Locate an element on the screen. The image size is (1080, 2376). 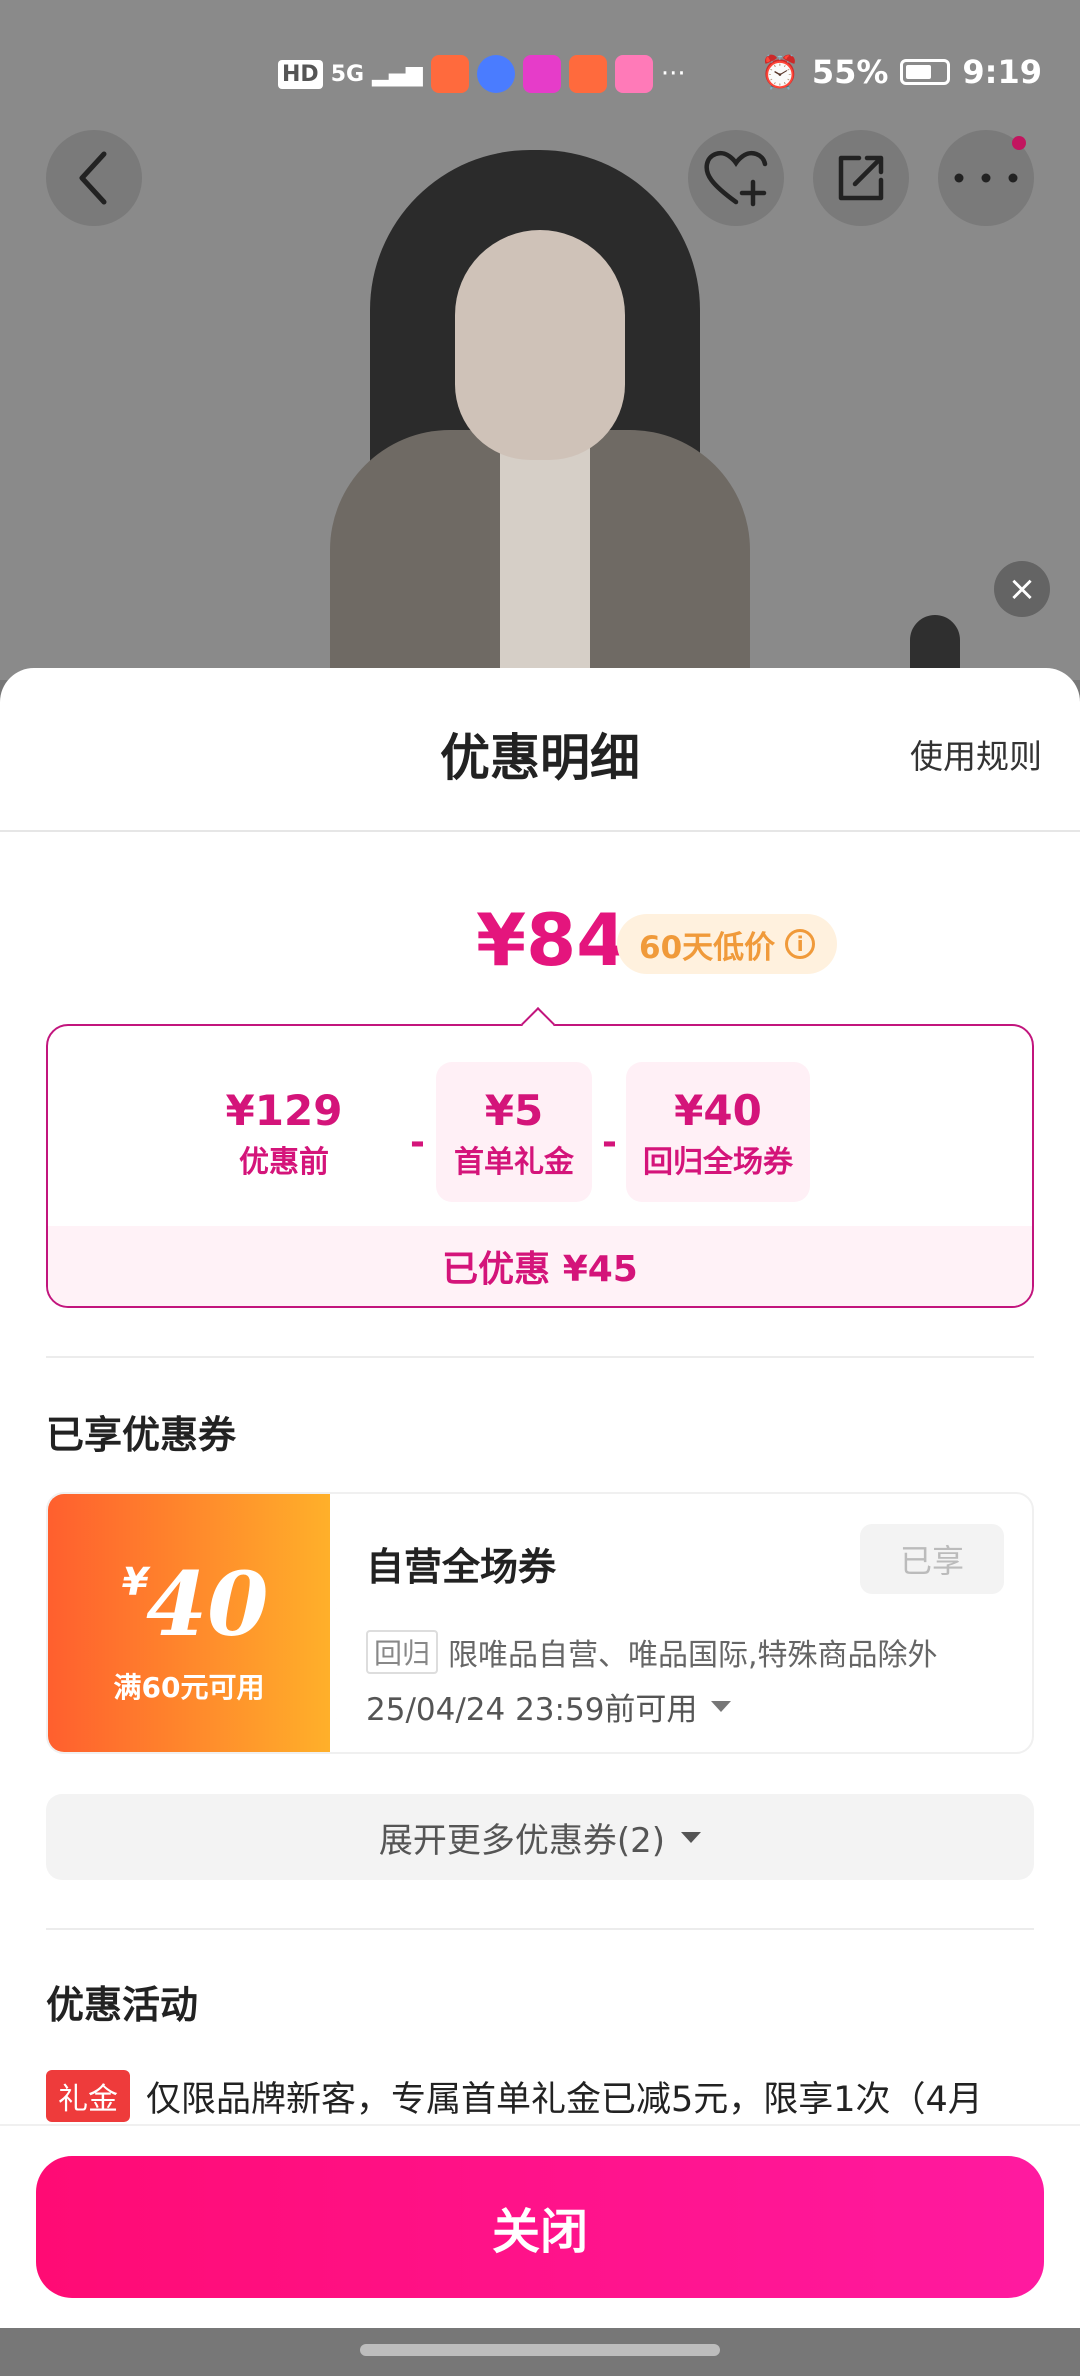
breakdown-label: 优惠前 is located at coordinates (284, 1162).